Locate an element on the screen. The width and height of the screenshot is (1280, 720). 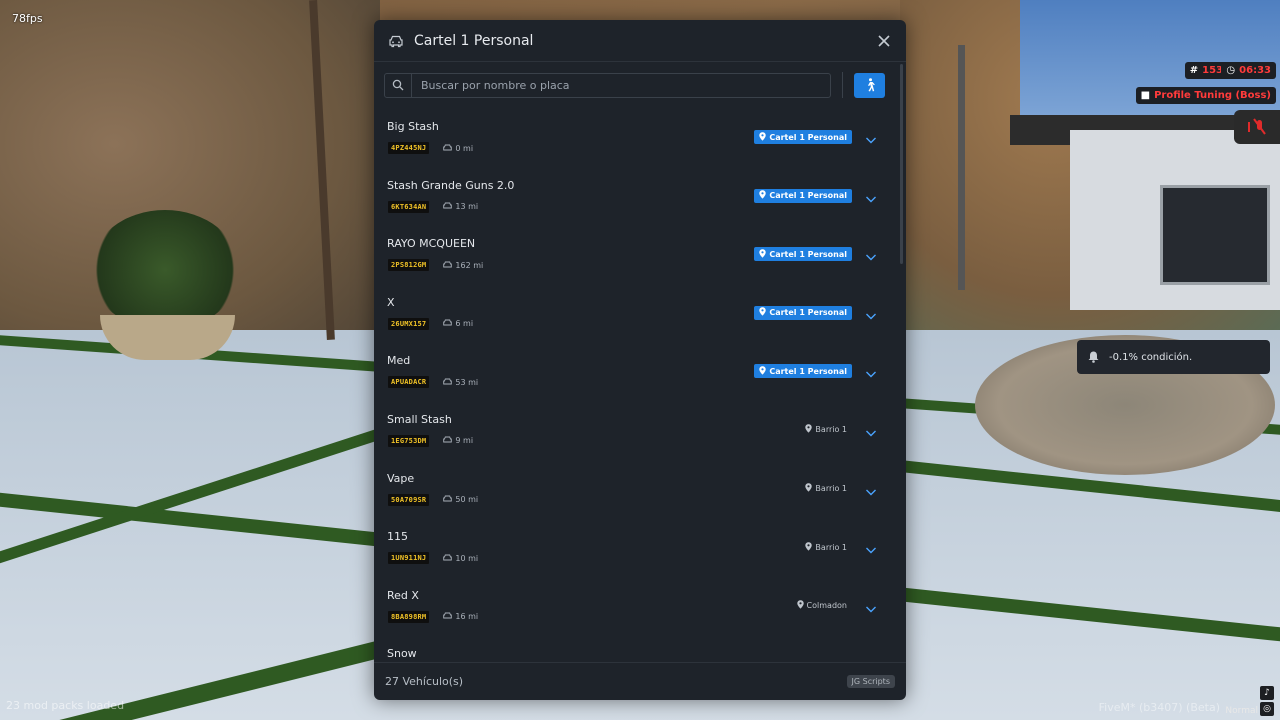
modal-header: Cartel 1 Personal is located at coordinates (640, 41).